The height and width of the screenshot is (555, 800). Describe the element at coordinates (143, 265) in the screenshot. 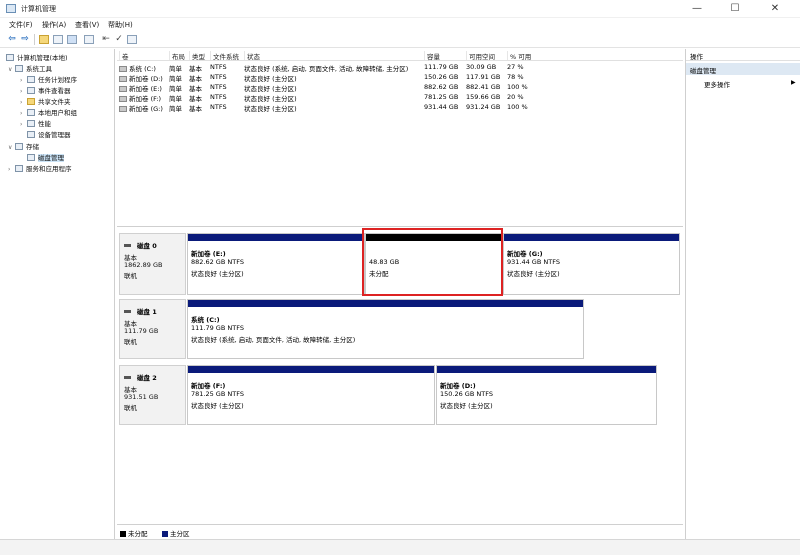

I see `disk-size: 1862.89 GB` at that location.